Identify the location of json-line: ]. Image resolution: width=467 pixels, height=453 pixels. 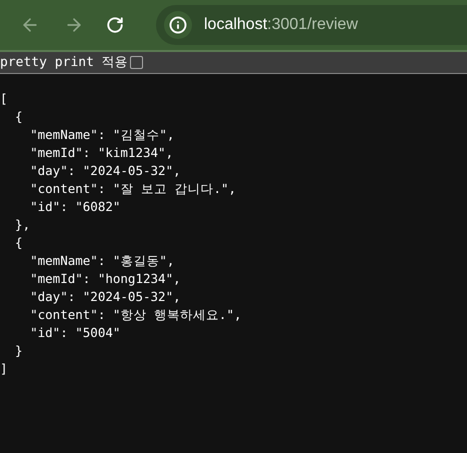
(4, 369).